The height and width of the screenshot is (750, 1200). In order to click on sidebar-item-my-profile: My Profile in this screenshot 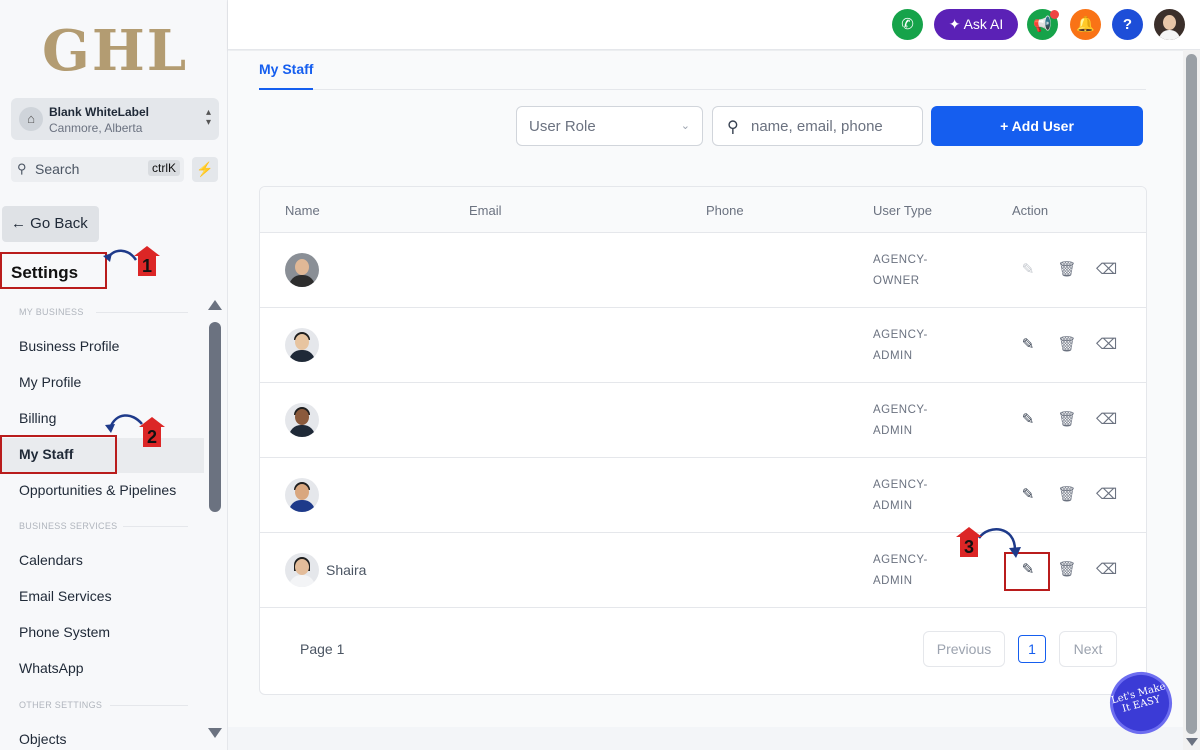, I will do `click(50, 382)`.